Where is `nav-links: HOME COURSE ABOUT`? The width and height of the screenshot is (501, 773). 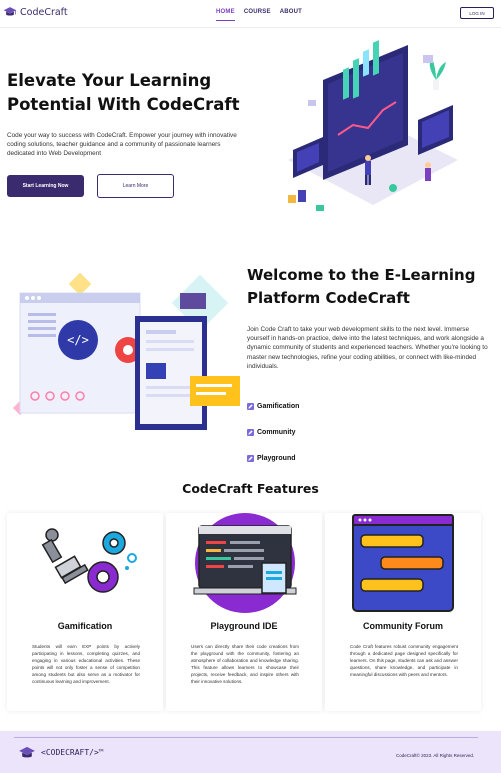 nav-links: HOME COURSE ABOUT is located at coordinates (259, 15).